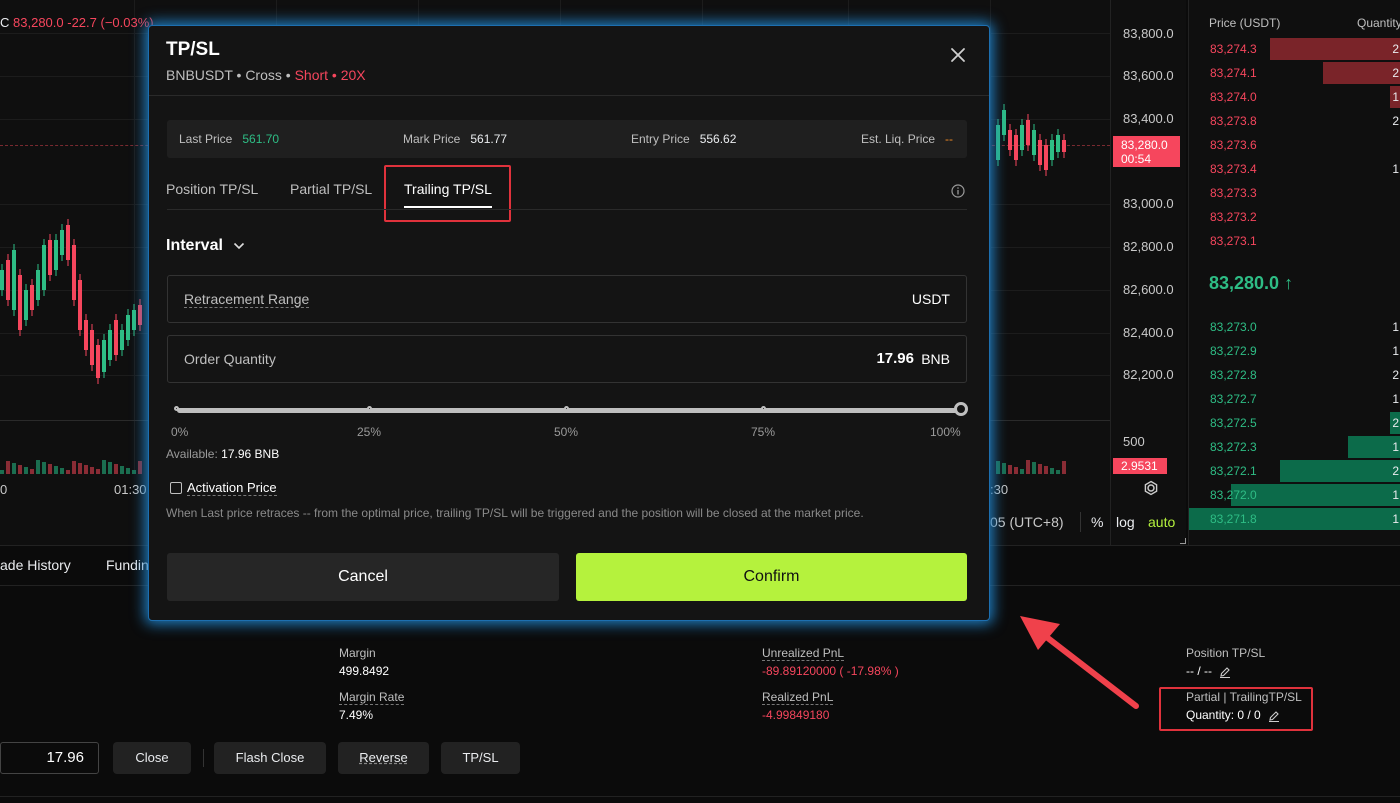 This screenshot has height=803, width=1400. Describe the element at coordinates (1294, 217) in the screenshot. I see `ask-row: 83,273.2` at that location.